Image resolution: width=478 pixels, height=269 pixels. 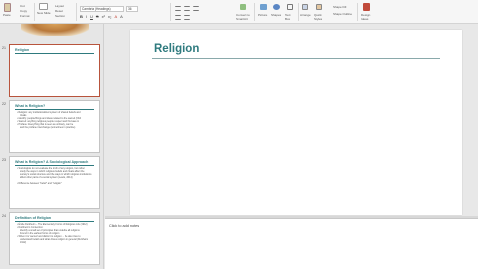 What do you see at coordinates (22, 50) in the screenshot?
I see `thumb-title: Religion` at bounding box center [22, 50].